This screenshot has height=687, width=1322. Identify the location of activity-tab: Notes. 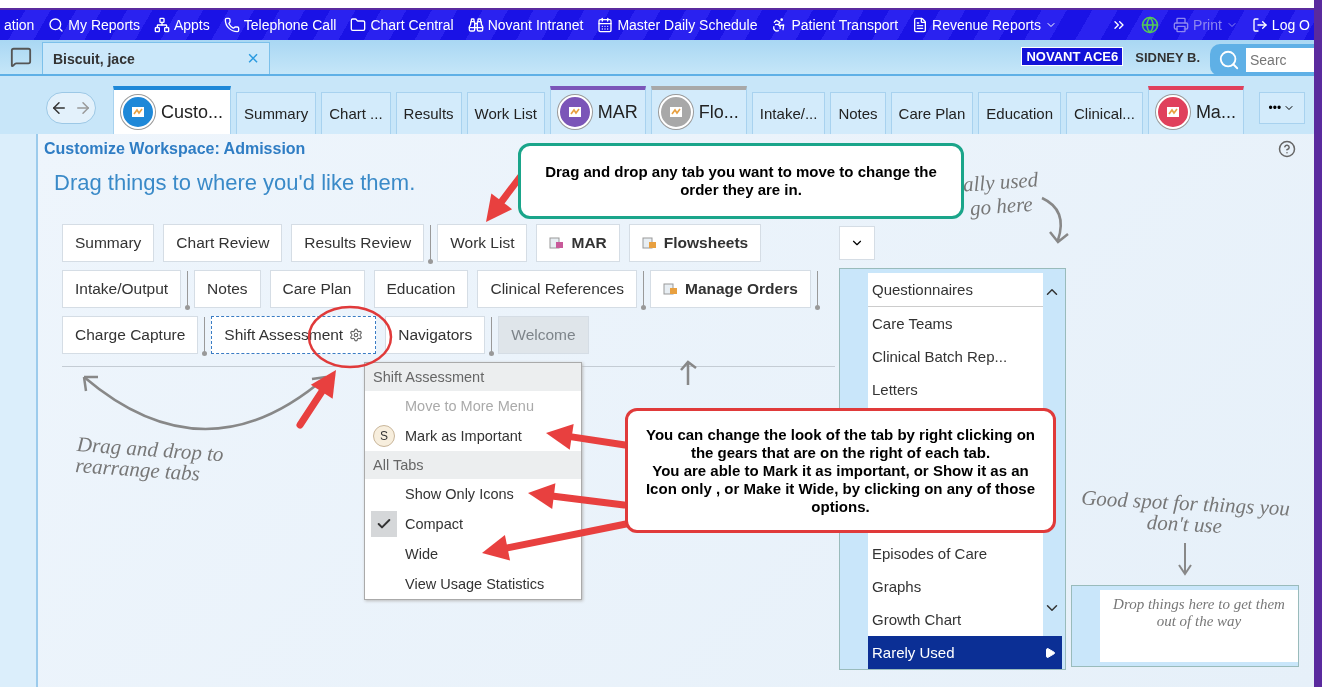
(858, 113).